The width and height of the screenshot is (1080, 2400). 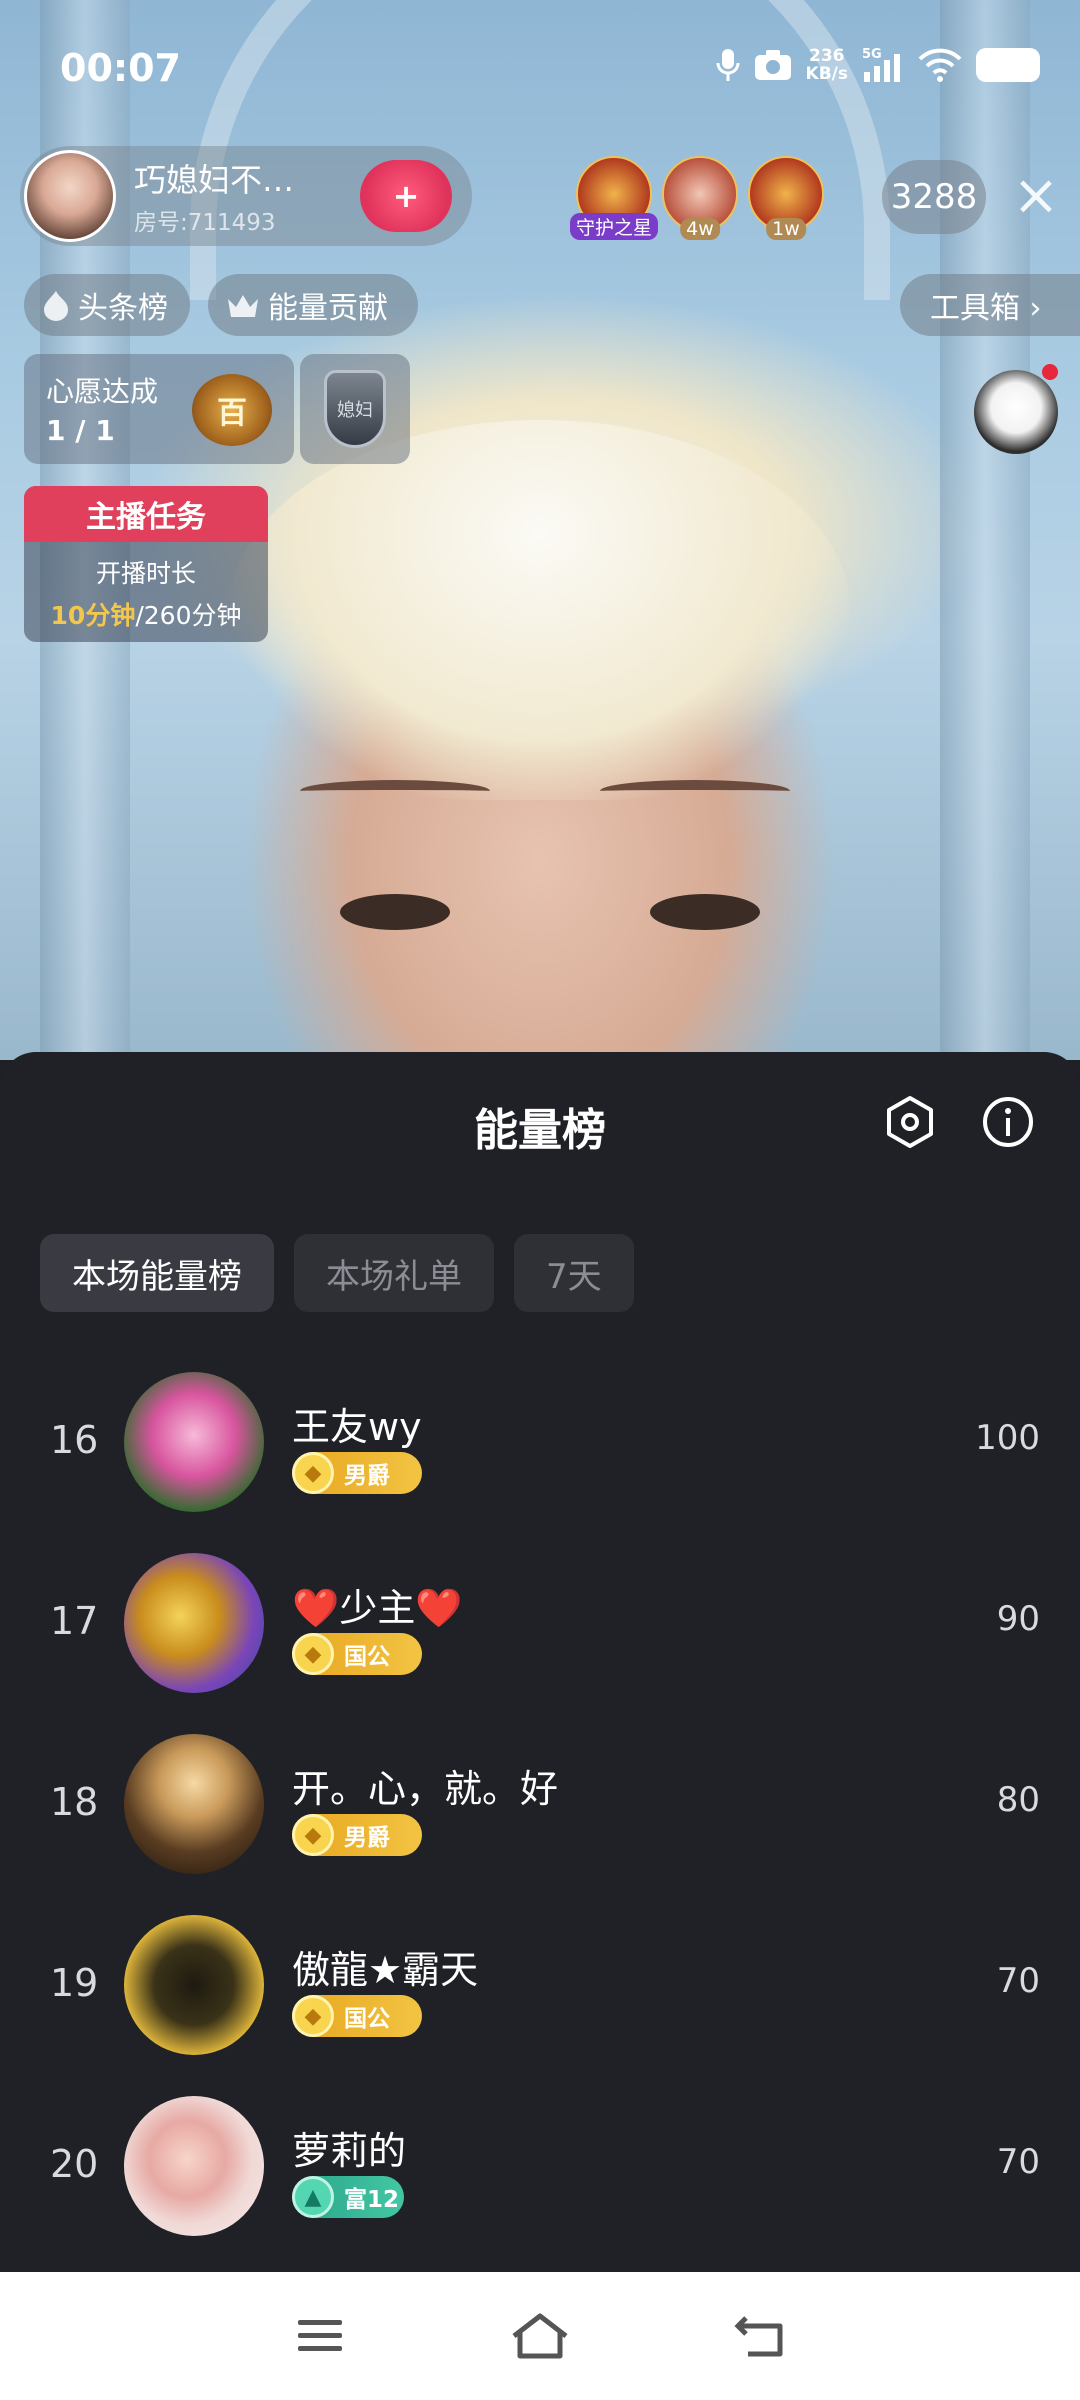 What do you see at coordinates (826, 65) in the screenshot?
I see `net-speed: 236 KB/s` at bounding box center [826, 65].